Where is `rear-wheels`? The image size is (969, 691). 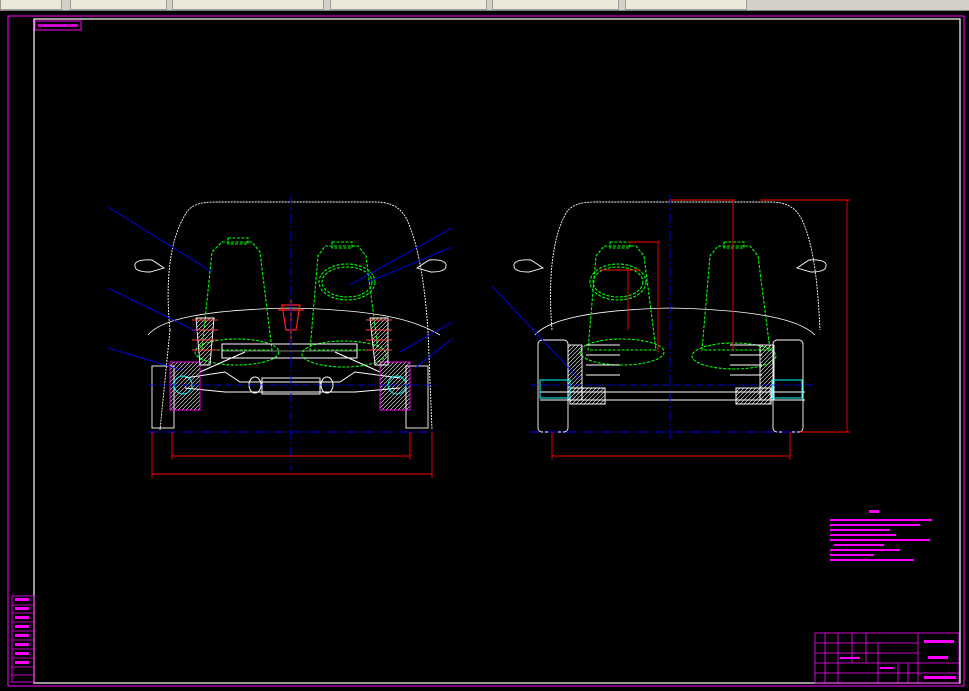
rear-wheels is located at coordinates (670, 386).